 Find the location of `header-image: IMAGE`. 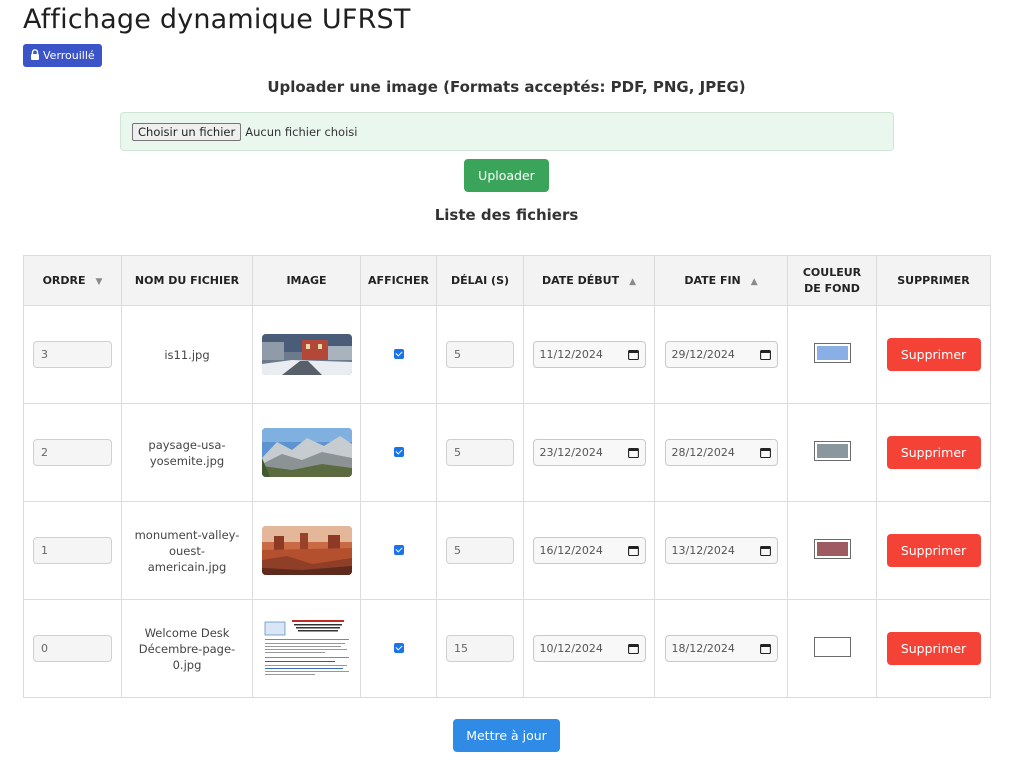

header-image: IMAGE is located at coordinates (306, 280).